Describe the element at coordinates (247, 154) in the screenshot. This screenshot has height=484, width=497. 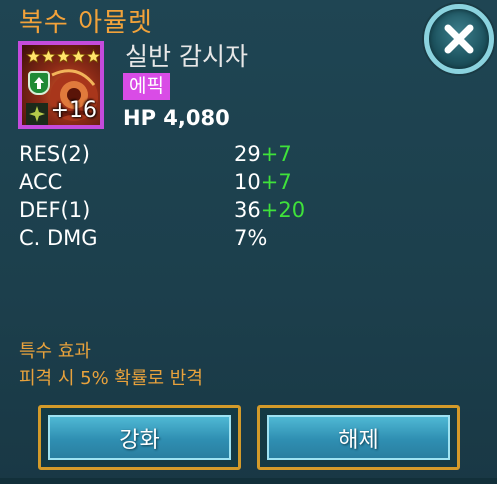
I see `substat-value: 29` at that location.